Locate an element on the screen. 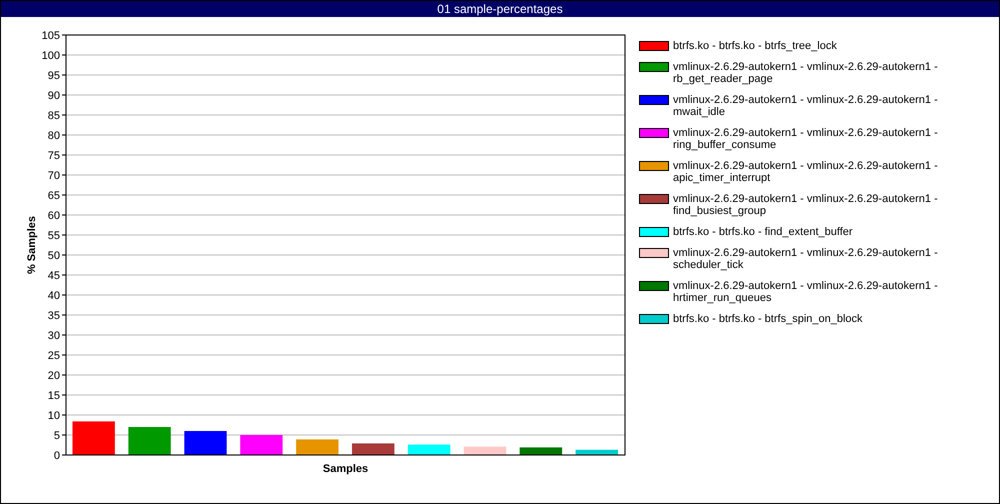 This screenshot has height=504, width=1000. y-tick-label: 90 is located at coordinates (54, 96).